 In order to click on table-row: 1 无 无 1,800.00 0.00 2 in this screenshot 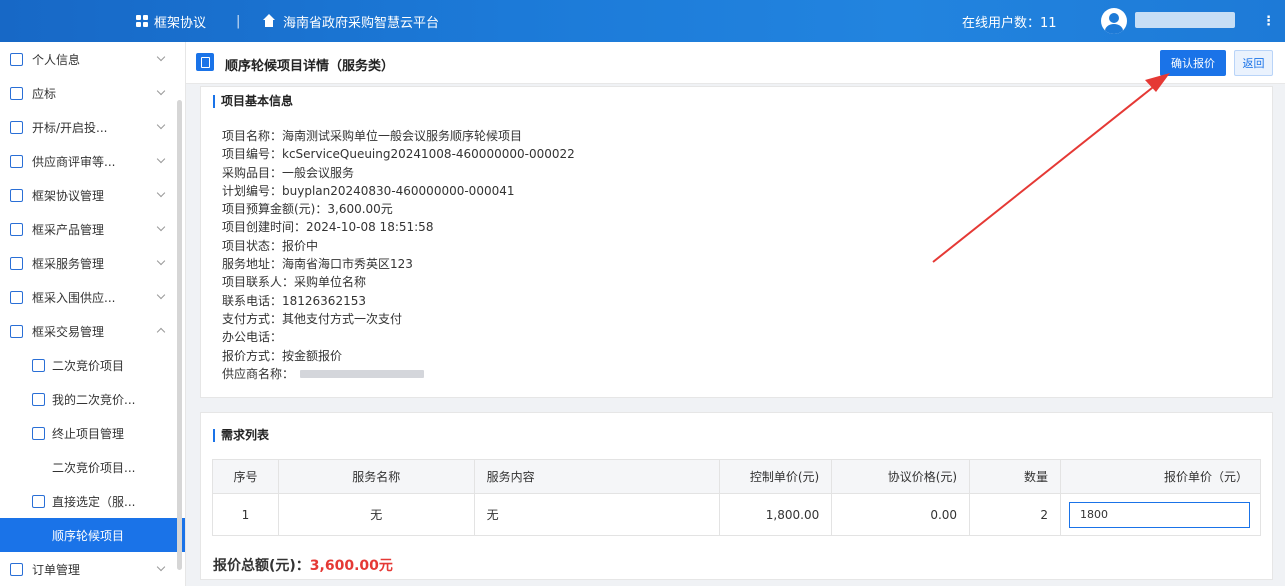, I will do `click(737, 514)`.